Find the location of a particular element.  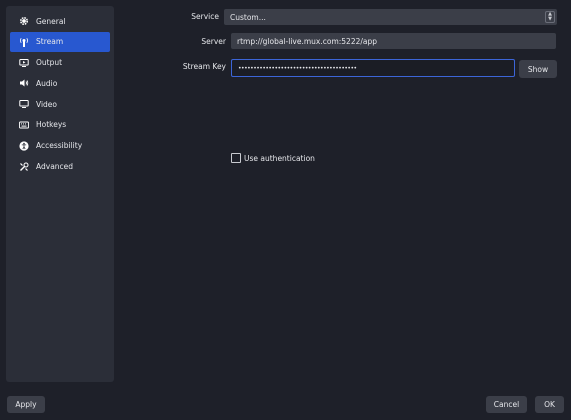

keyboard-icon is located at coordinates (24, 125).